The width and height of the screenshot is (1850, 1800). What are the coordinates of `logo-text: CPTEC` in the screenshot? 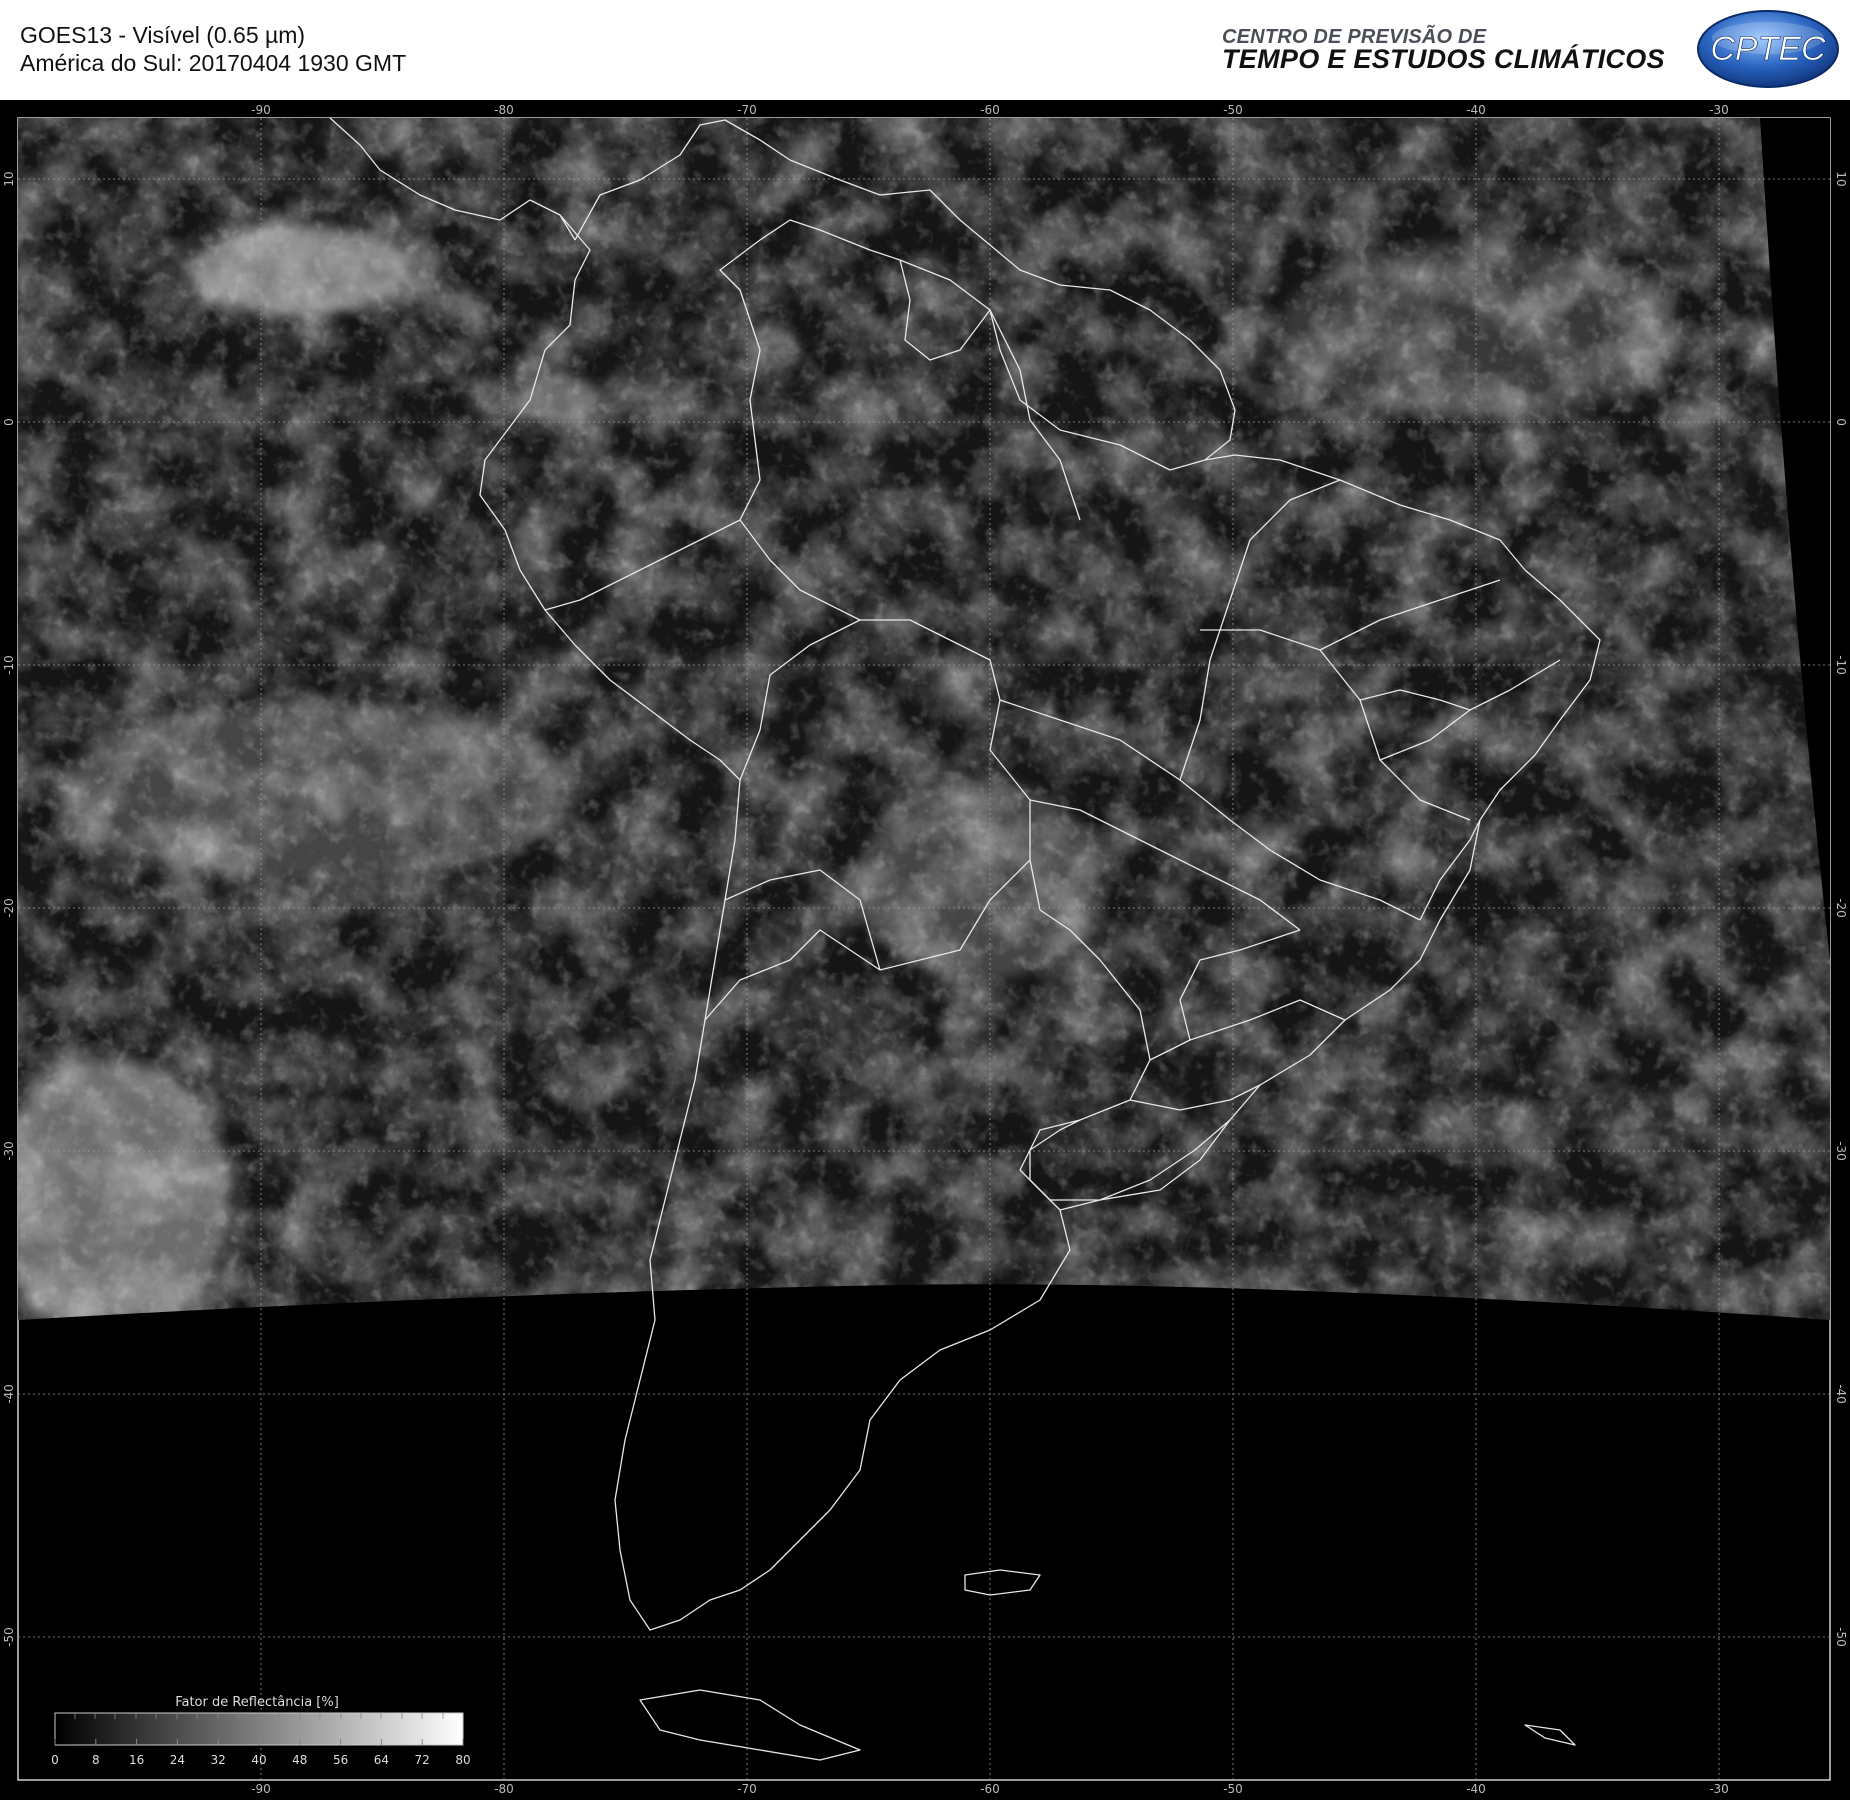 It's located at (1768, 49).